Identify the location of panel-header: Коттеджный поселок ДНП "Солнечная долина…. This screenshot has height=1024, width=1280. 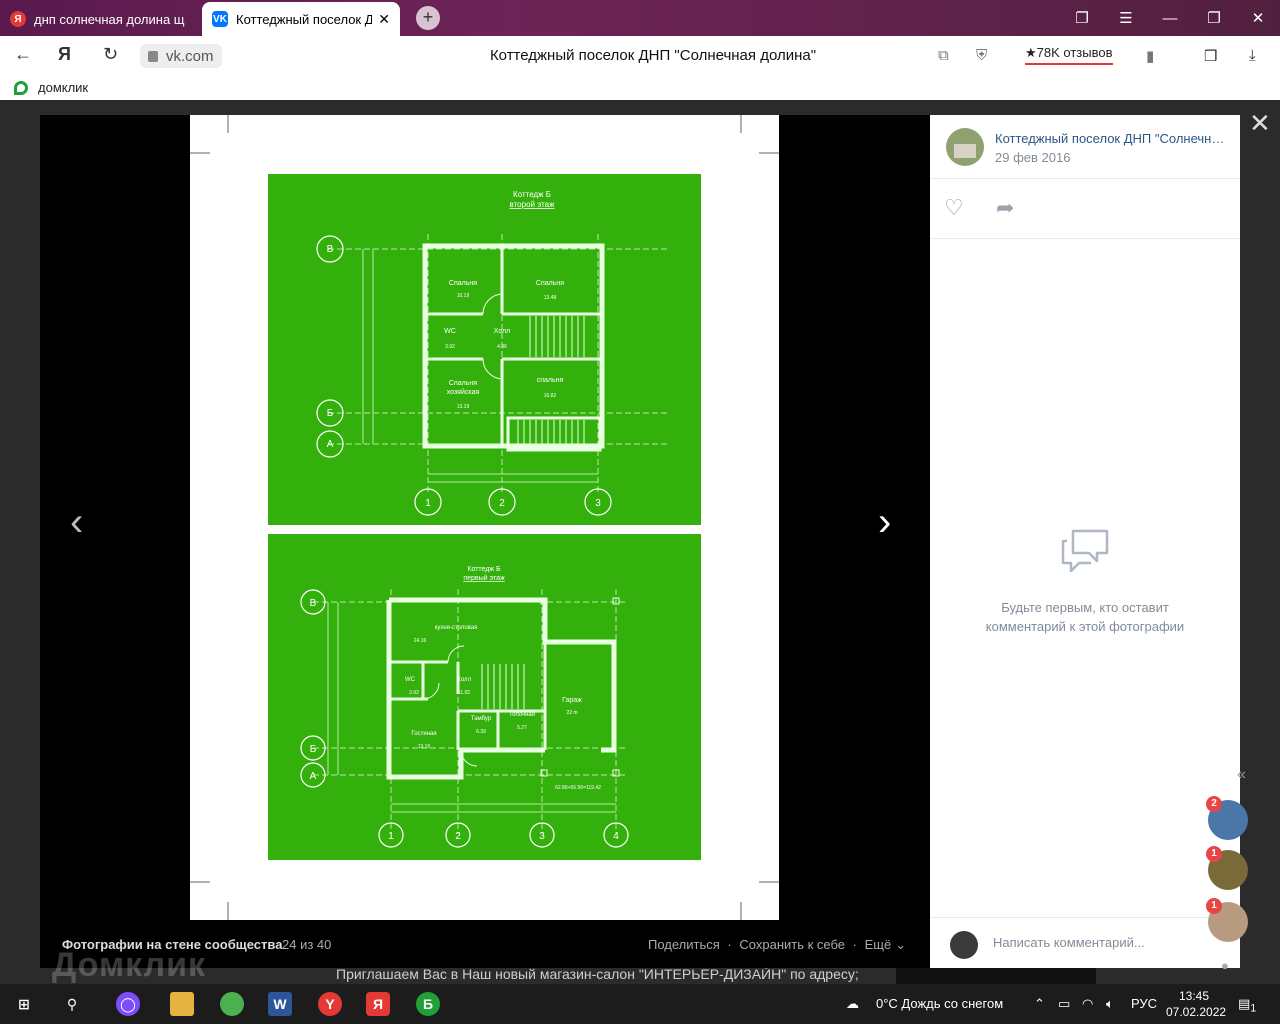
(1085, 147).